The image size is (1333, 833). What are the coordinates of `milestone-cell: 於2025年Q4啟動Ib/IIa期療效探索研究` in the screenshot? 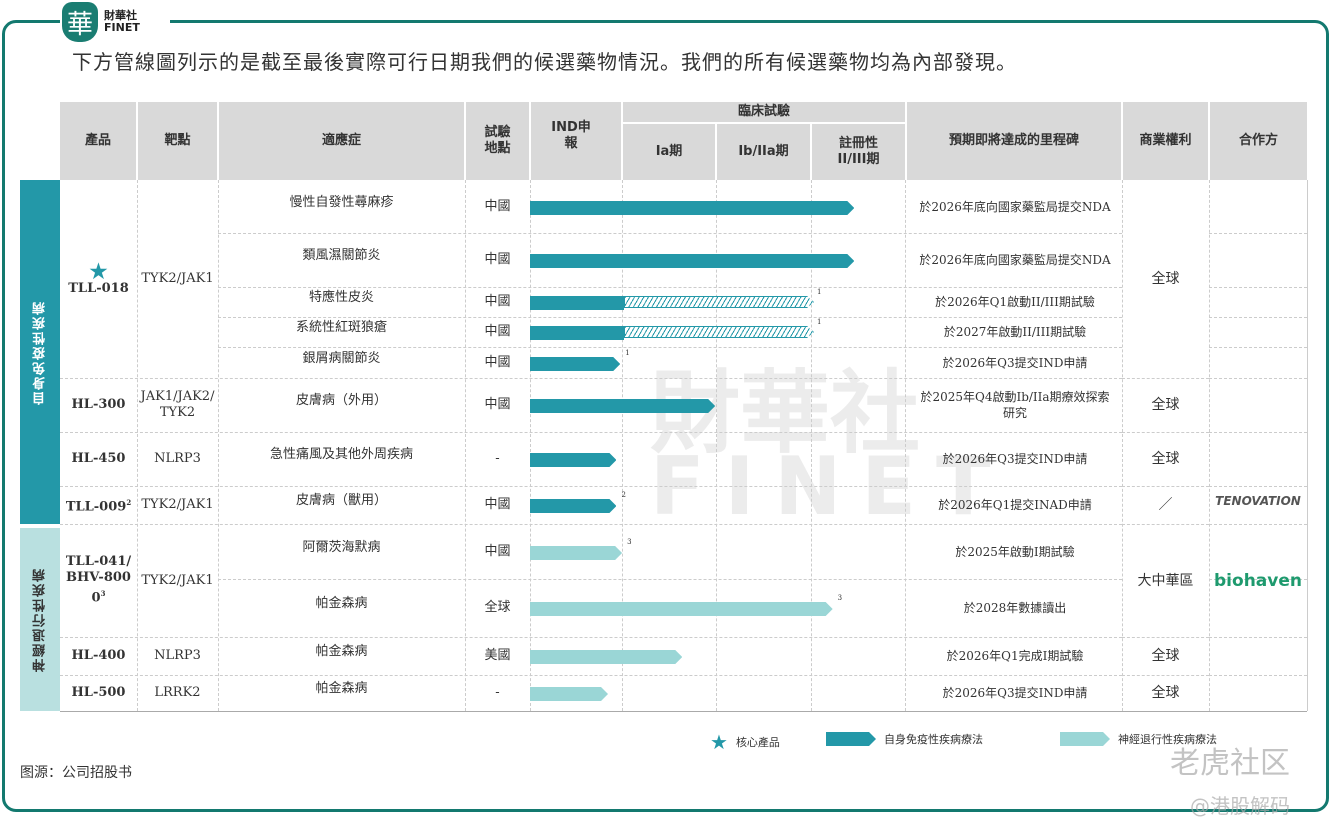 It's located at (1015, 405).